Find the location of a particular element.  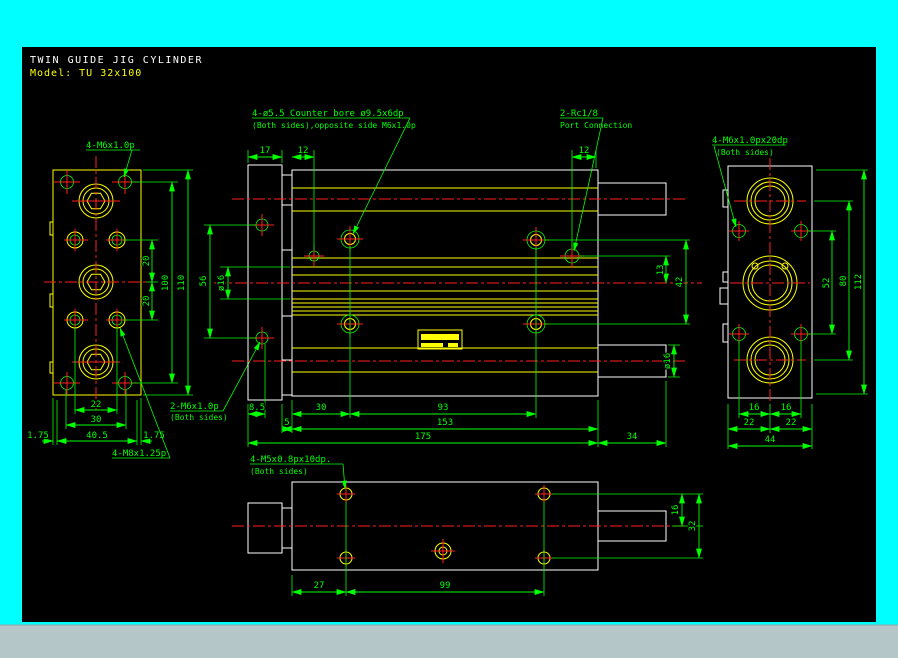

dim-side-first-hole-x: 30 is located at coordinates (321, 408).